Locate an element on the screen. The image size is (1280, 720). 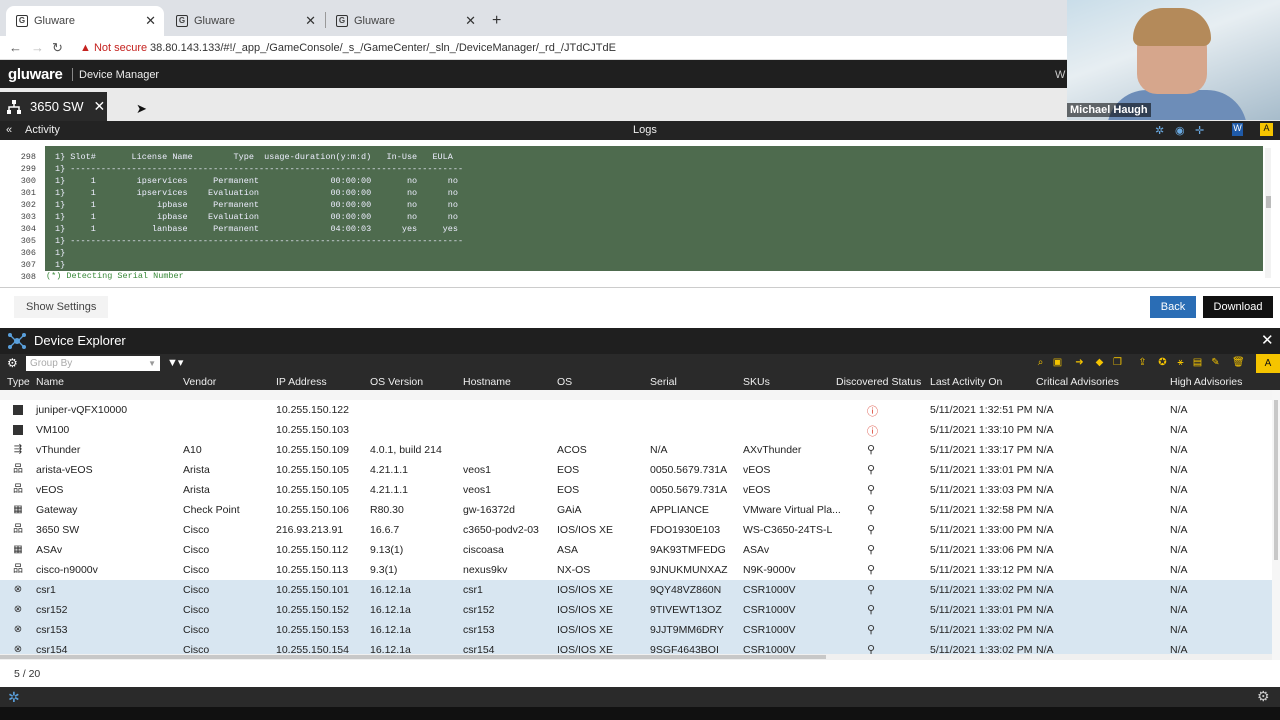
column-header-discovered-status: Discovered Status is located at coordinates (878, 382).